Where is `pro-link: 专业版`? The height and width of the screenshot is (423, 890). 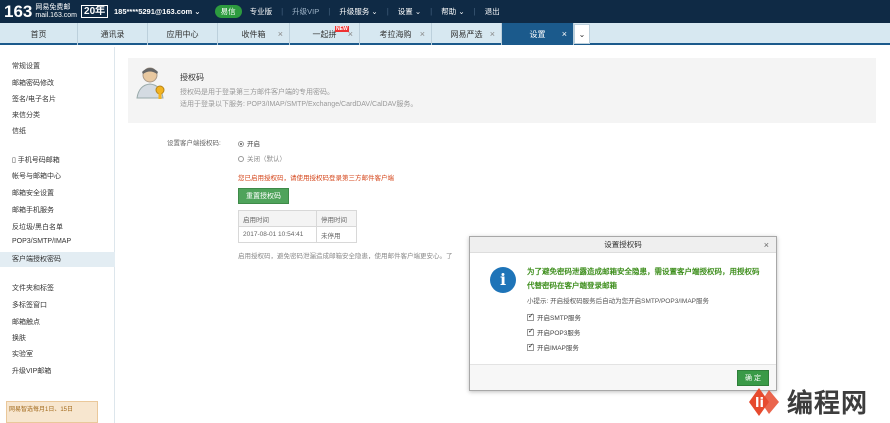 pro-link: 专业版 is located at coordinates (261, 11).